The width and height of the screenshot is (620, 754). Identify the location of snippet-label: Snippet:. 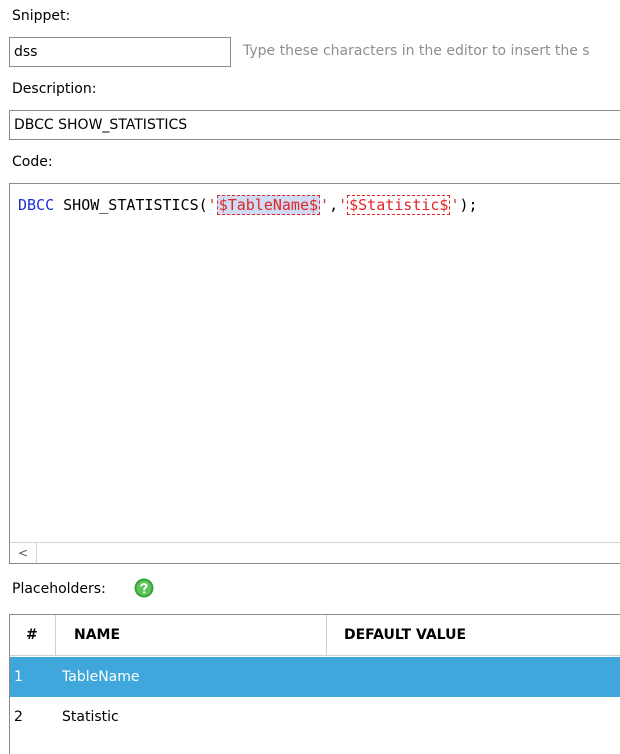
(41, 16).